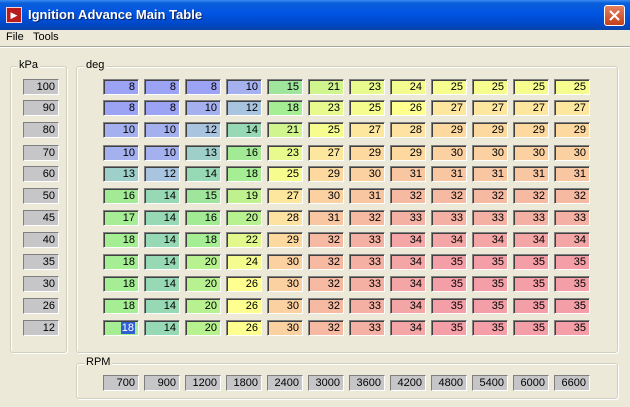 Image resolution: width=630 pixels, height=407 pixels. Describe the element at coordinates (490, 383) in the screenshot. I see `rpm-value-cell: 5400` at that location.